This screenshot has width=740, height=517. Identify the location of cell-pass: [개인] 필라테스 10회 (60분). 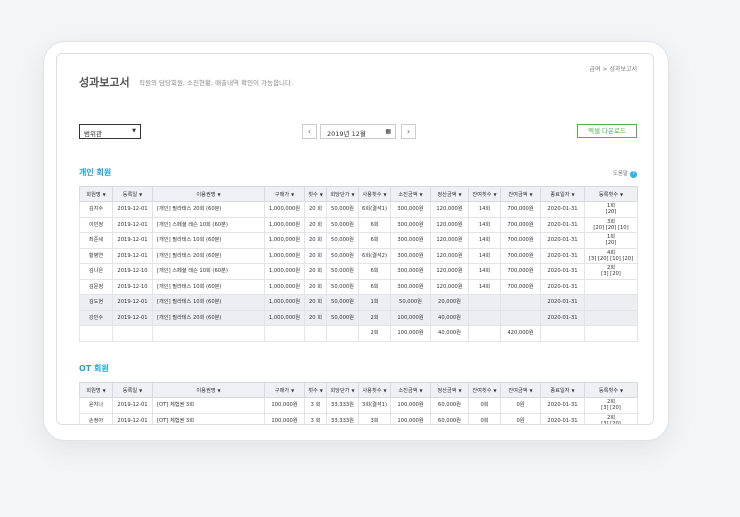
(208, 240).